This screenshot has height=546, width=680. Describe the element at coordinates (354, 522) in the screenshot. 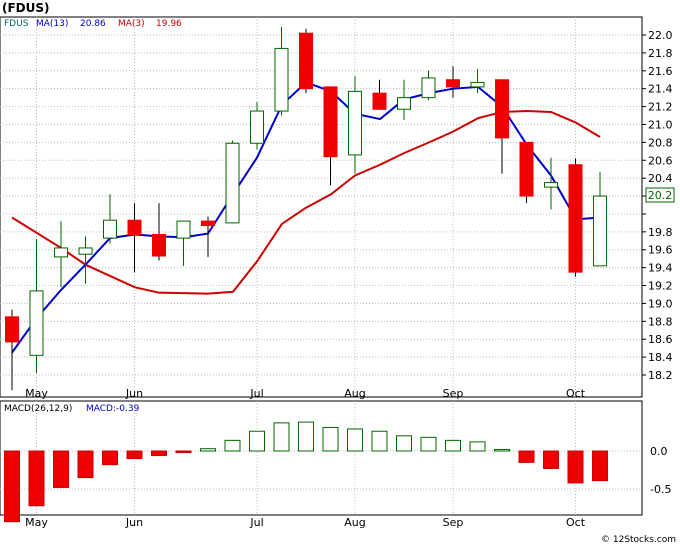

I see `x-tick-label-macd: Aug` at that location.